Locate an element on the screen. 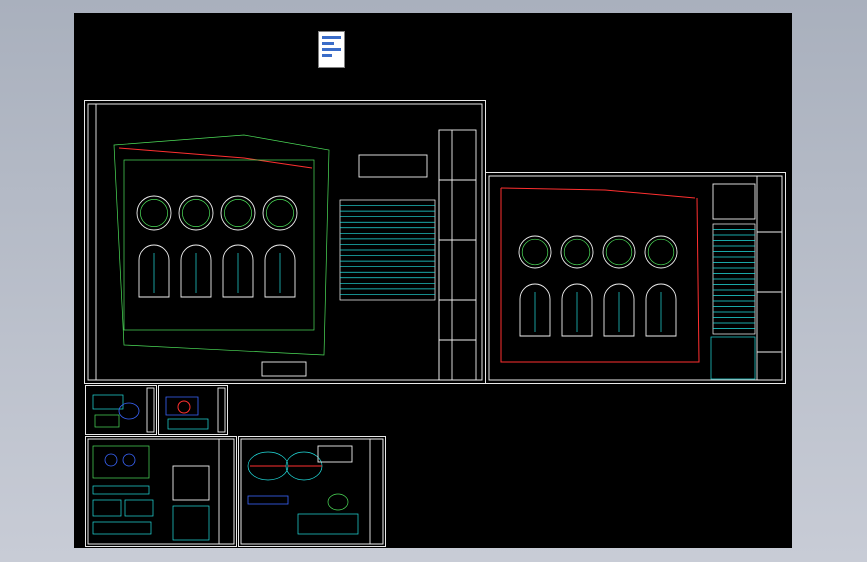 Image resolution: width=867 pixels, height=562 pixels. page-thumbnail-icon is located at coordinates (331, 49).